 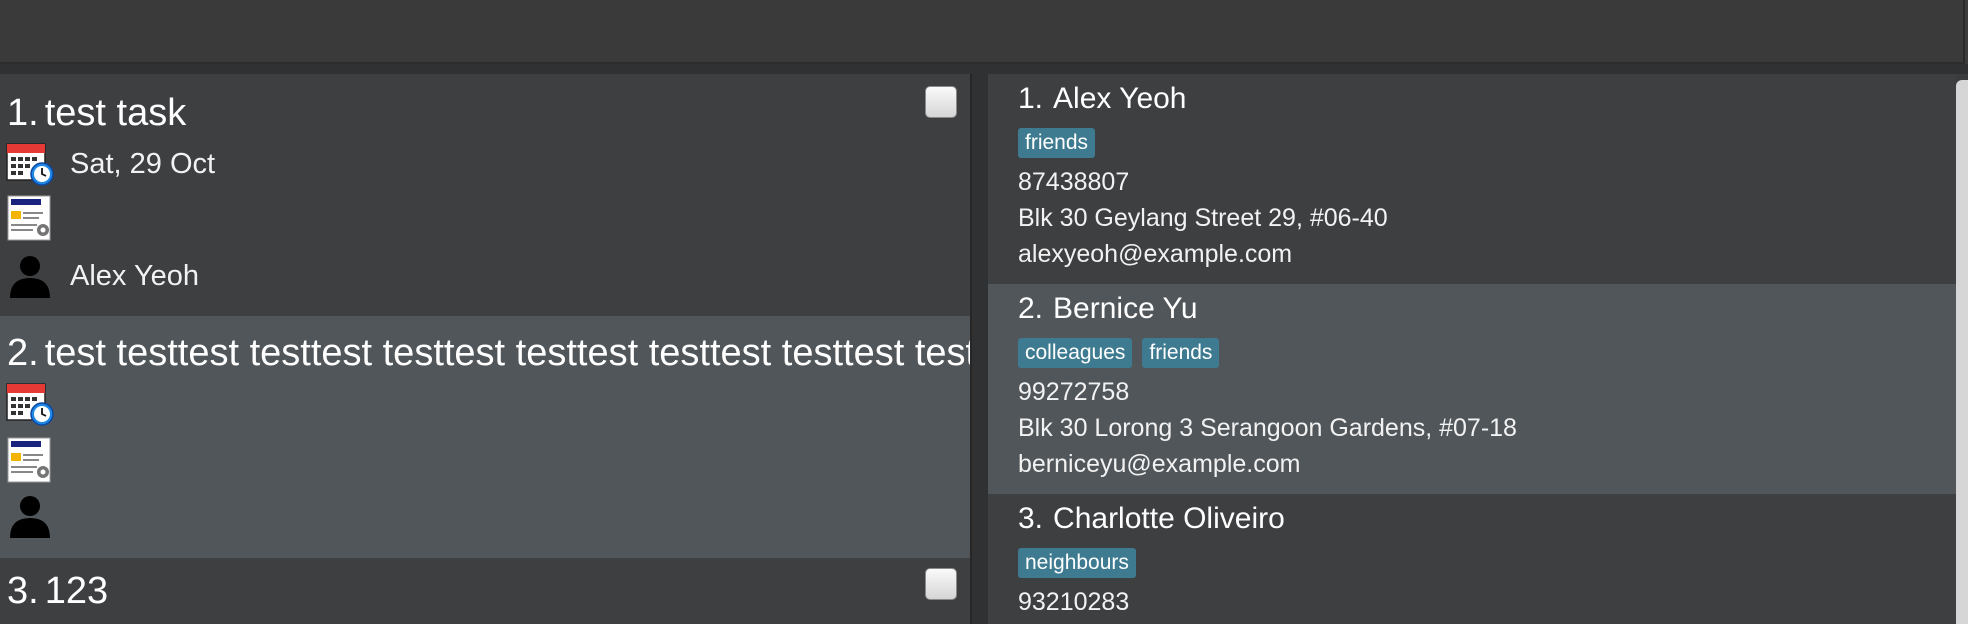 I want to click on person-name: 1. Alex Yeoh, so click(x=1102, y=99).